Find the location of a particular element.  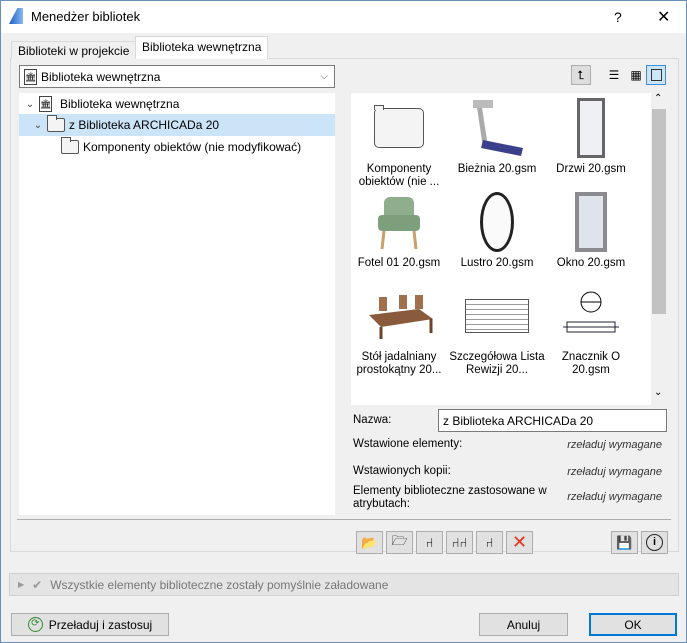

item-label: Bieżnia 20.gsm is located at coordinates (497, 169).